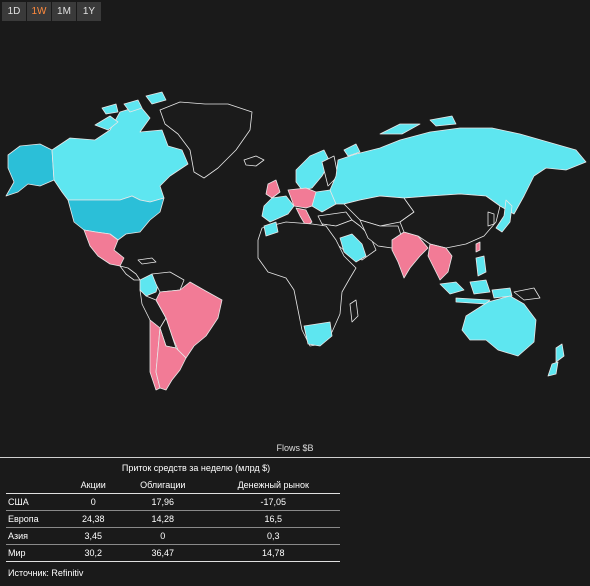 This screenshot has height=586, width=590. I want to click on tab-1d: 1D, so click(14, 11).